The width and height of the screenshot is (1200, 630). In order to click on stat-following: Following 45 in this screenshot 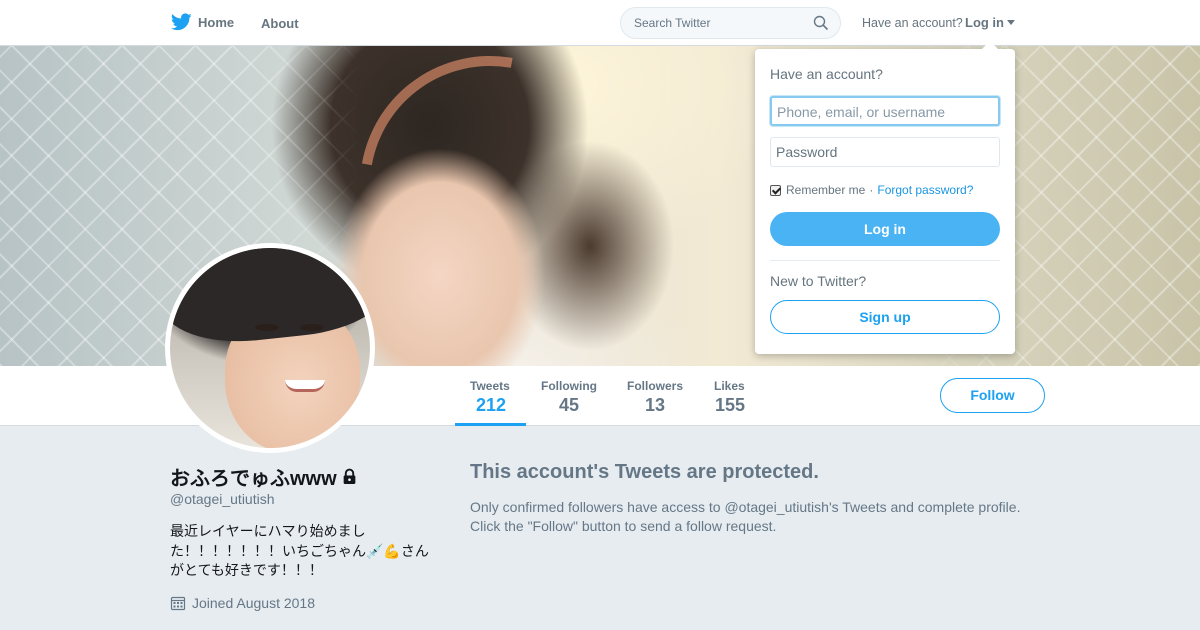, I will do `click(569, 396)`.